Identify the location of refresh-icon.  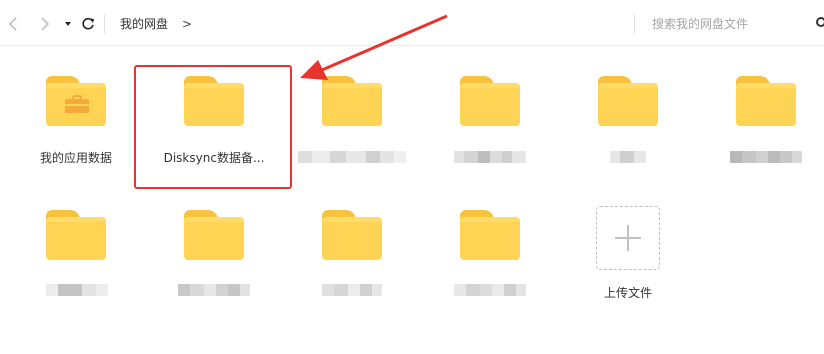
(88, 23).